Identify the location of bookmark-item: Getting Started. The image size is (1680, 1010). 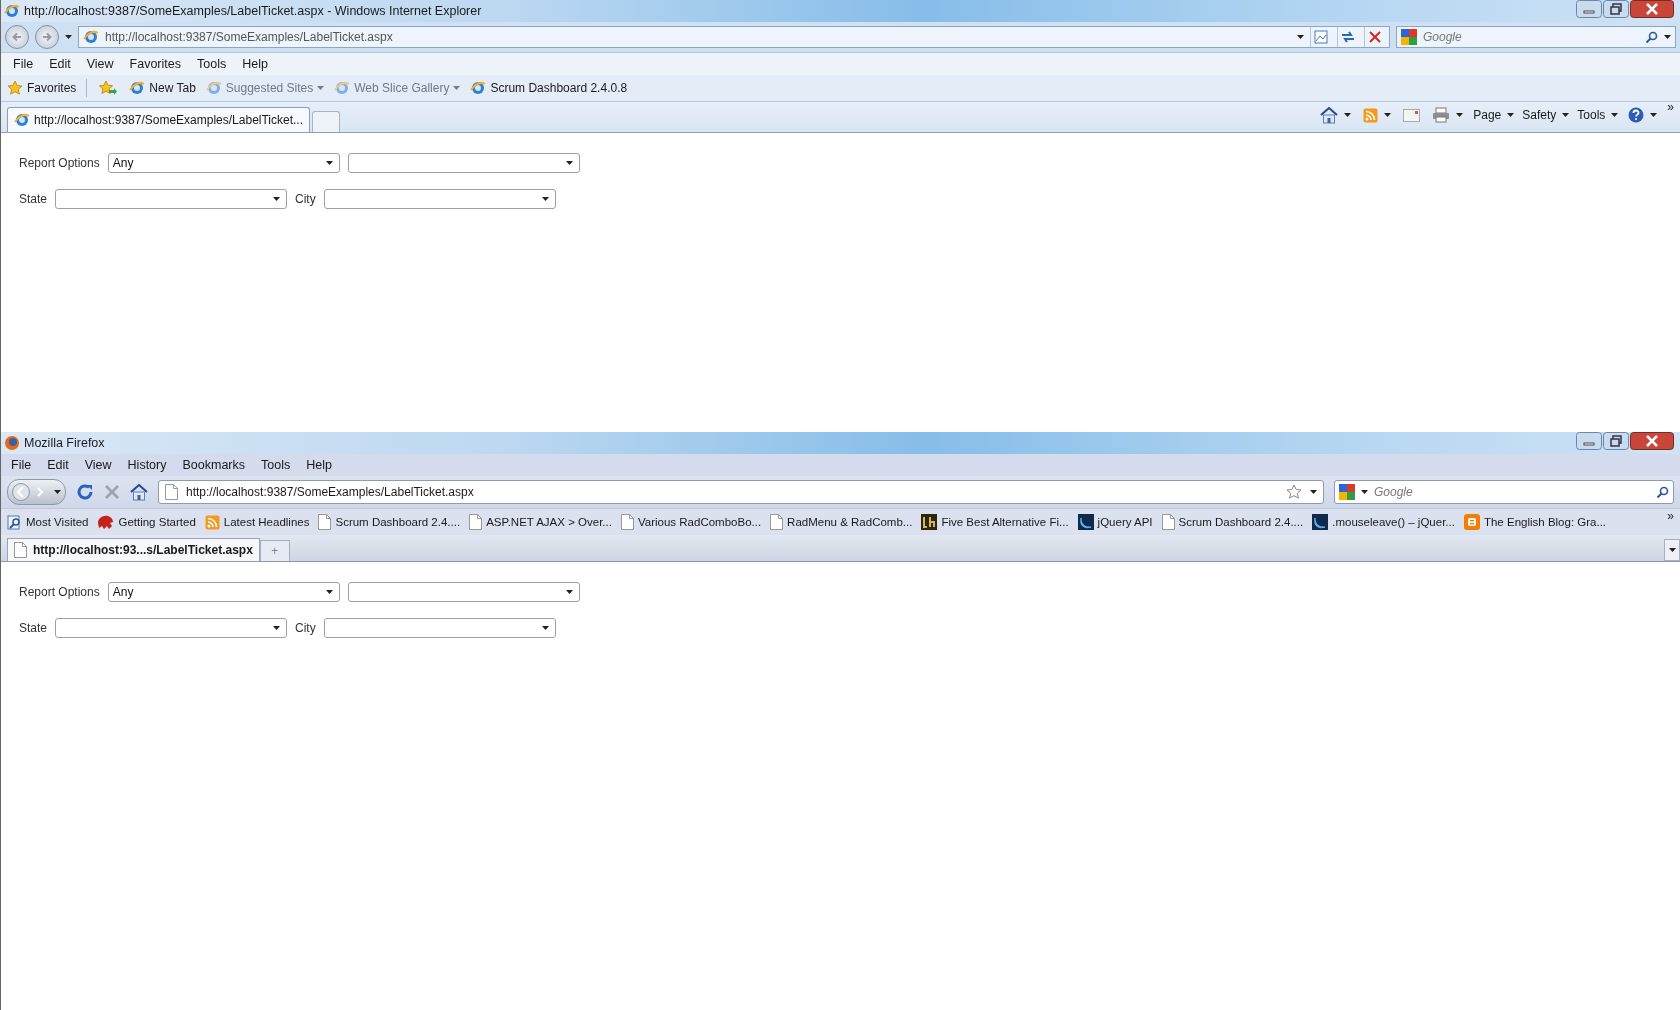
(146, 522).